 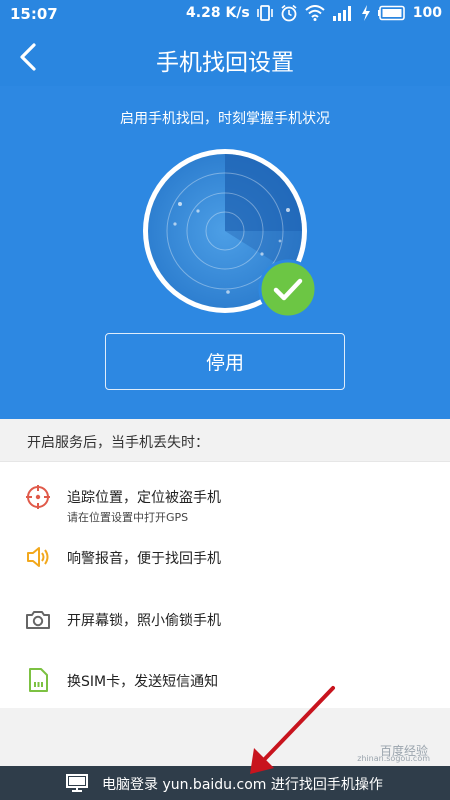 I want to click on bottom-bar: 电脑登录 yun.baidu.com 进行找回手机操作, so click(x=225, y=783).